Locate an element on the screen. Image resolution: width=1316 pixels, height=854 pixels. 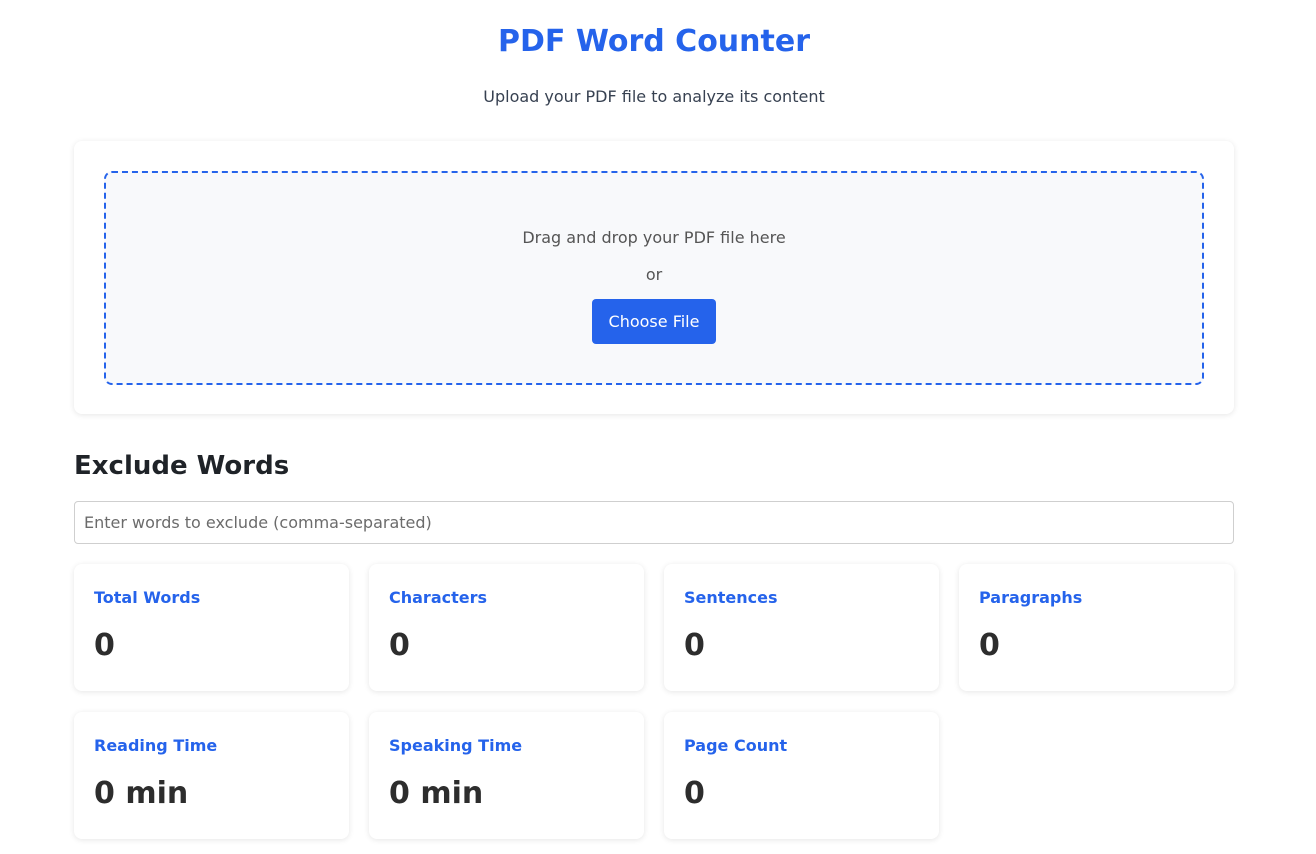
stat-label: Characters is located at coordinates (438, 597).